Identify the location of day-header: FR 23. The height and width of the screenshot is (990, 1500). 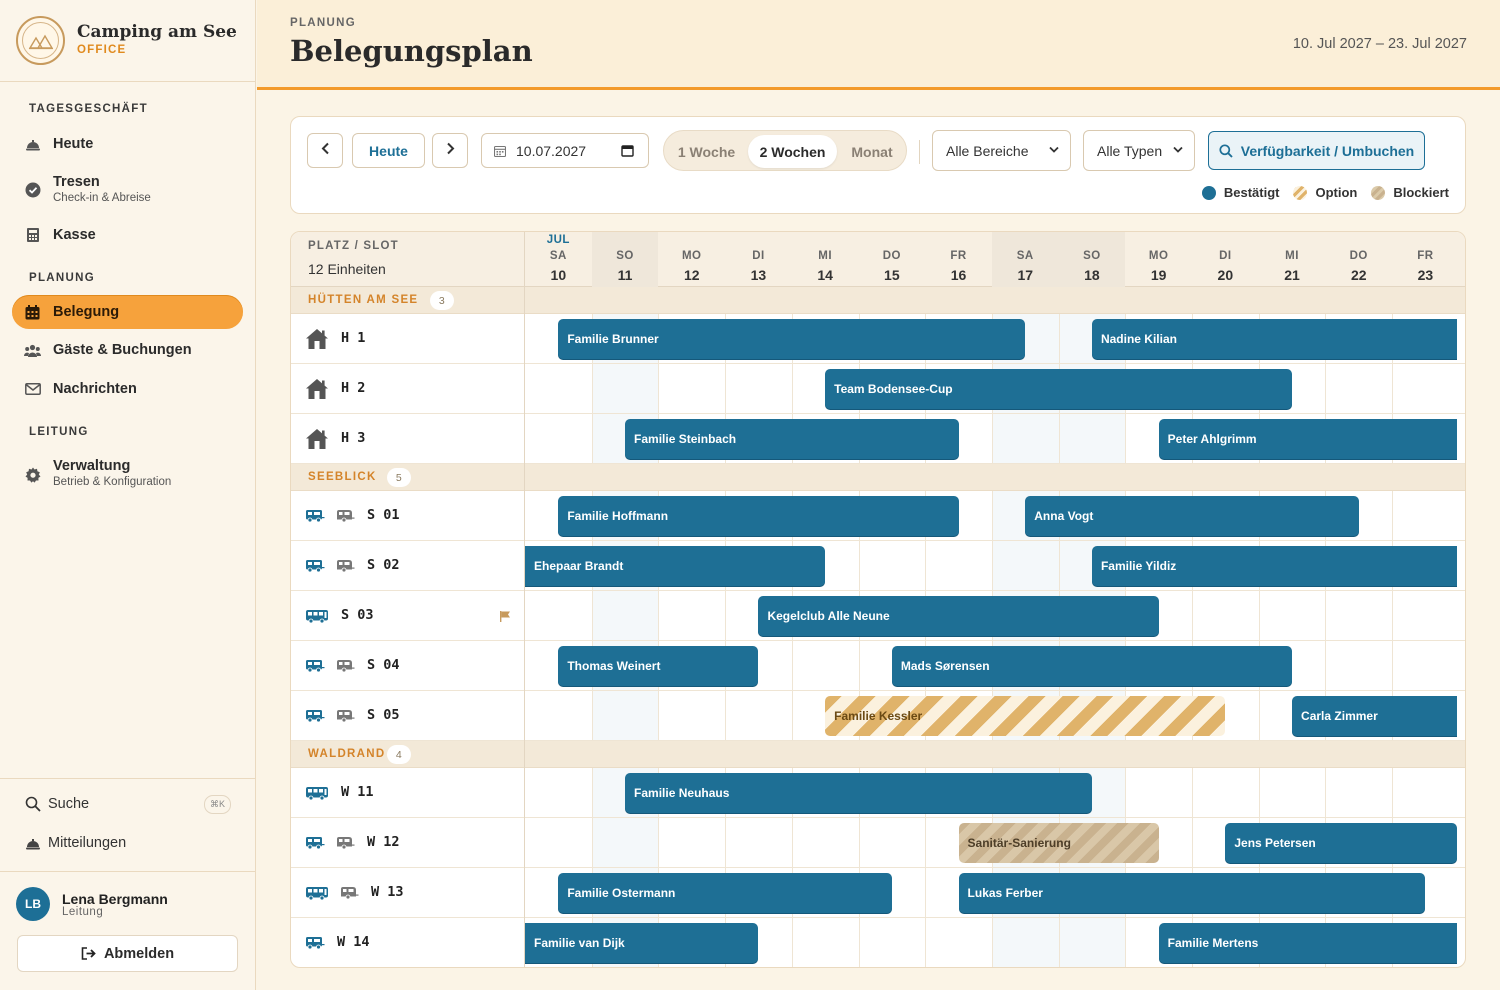
(1425, 259).